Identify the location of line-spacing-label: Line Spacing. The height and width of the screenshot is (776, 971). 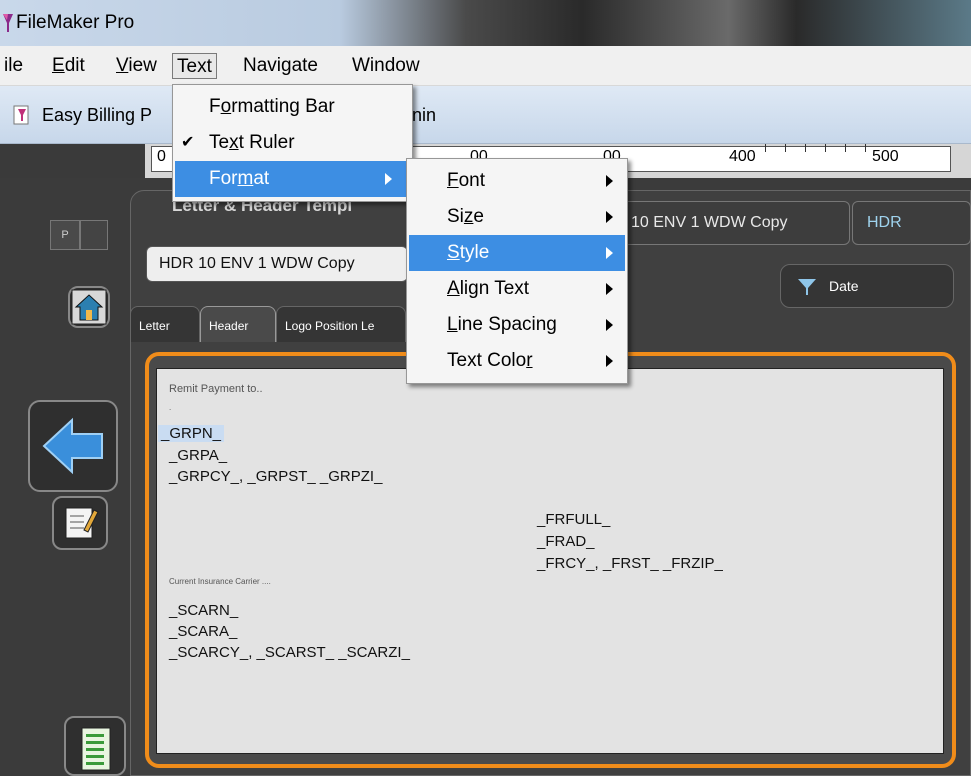
(502, 325).